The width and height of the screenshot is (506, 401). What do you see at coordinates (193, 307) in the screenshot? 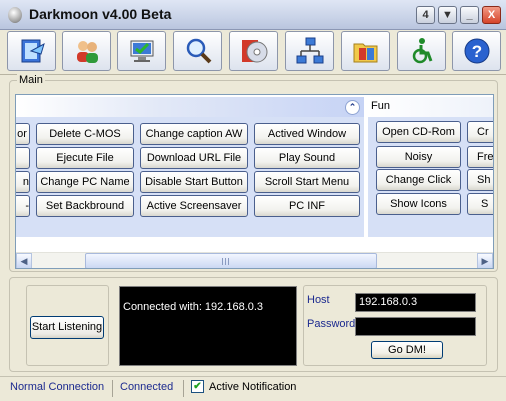
I see `console-text: Connected with: 192.168.0.3` at bounding box center [193, 307].